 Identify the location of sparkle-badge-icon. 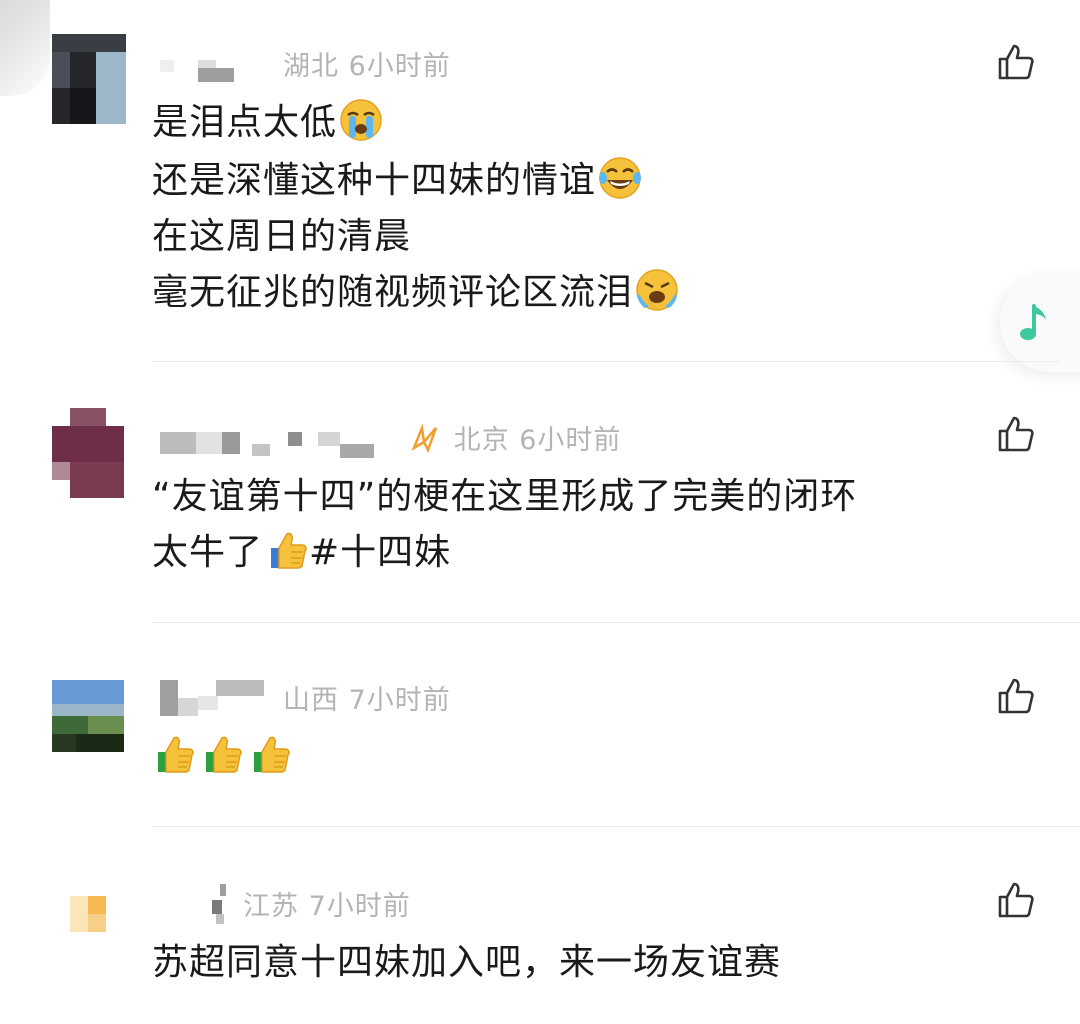
(424, 438).